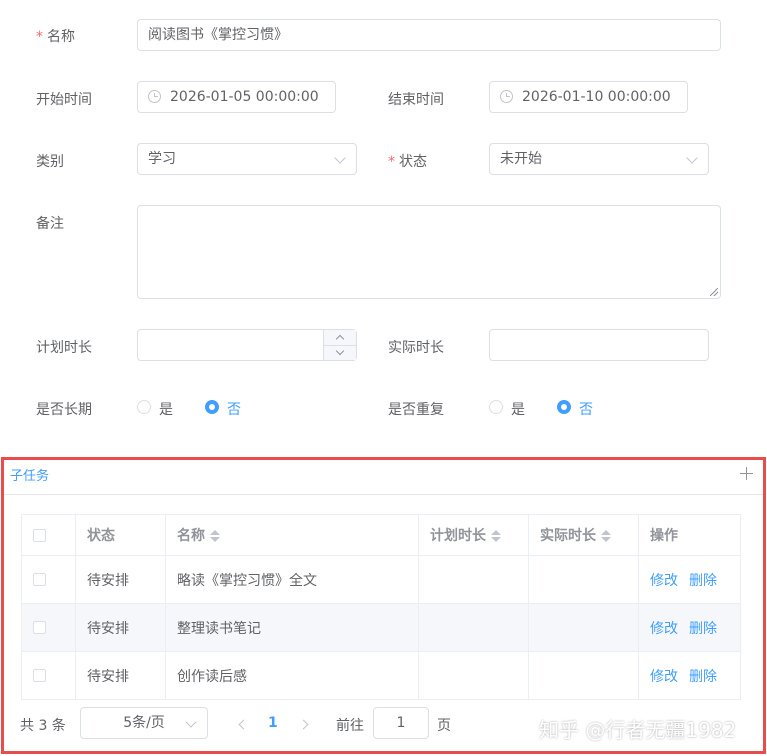  I want to click on repeat-label: 是否重复, so click(416, 410).